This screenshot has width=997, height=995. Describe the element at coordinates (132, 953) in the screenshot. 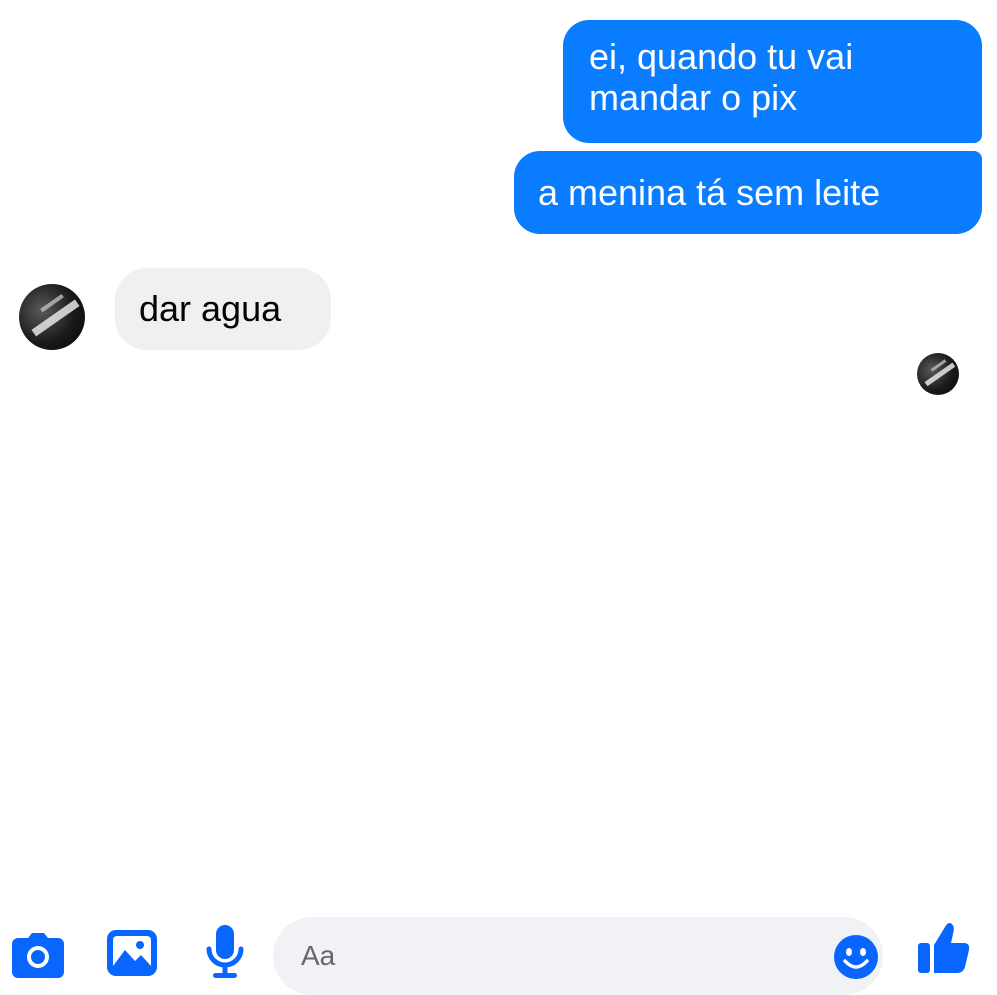

I see `image-icon` at that location.